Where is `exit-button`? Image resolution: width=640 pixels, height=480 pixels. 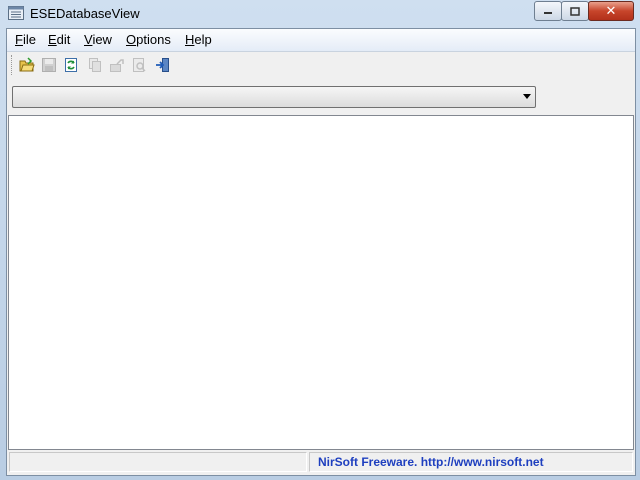
exit-button is located at coordinates (163, 65).